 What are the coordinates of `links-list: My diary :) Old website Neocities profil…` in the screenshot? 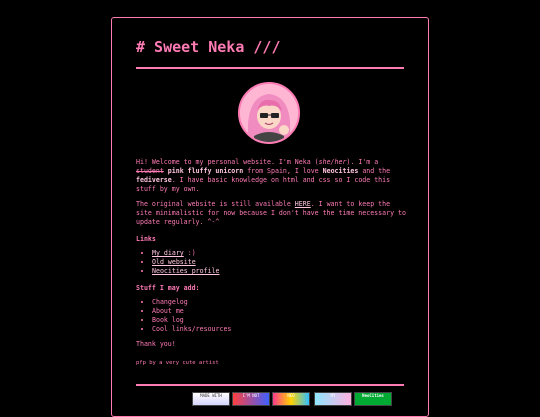 It's located at (271, 262).